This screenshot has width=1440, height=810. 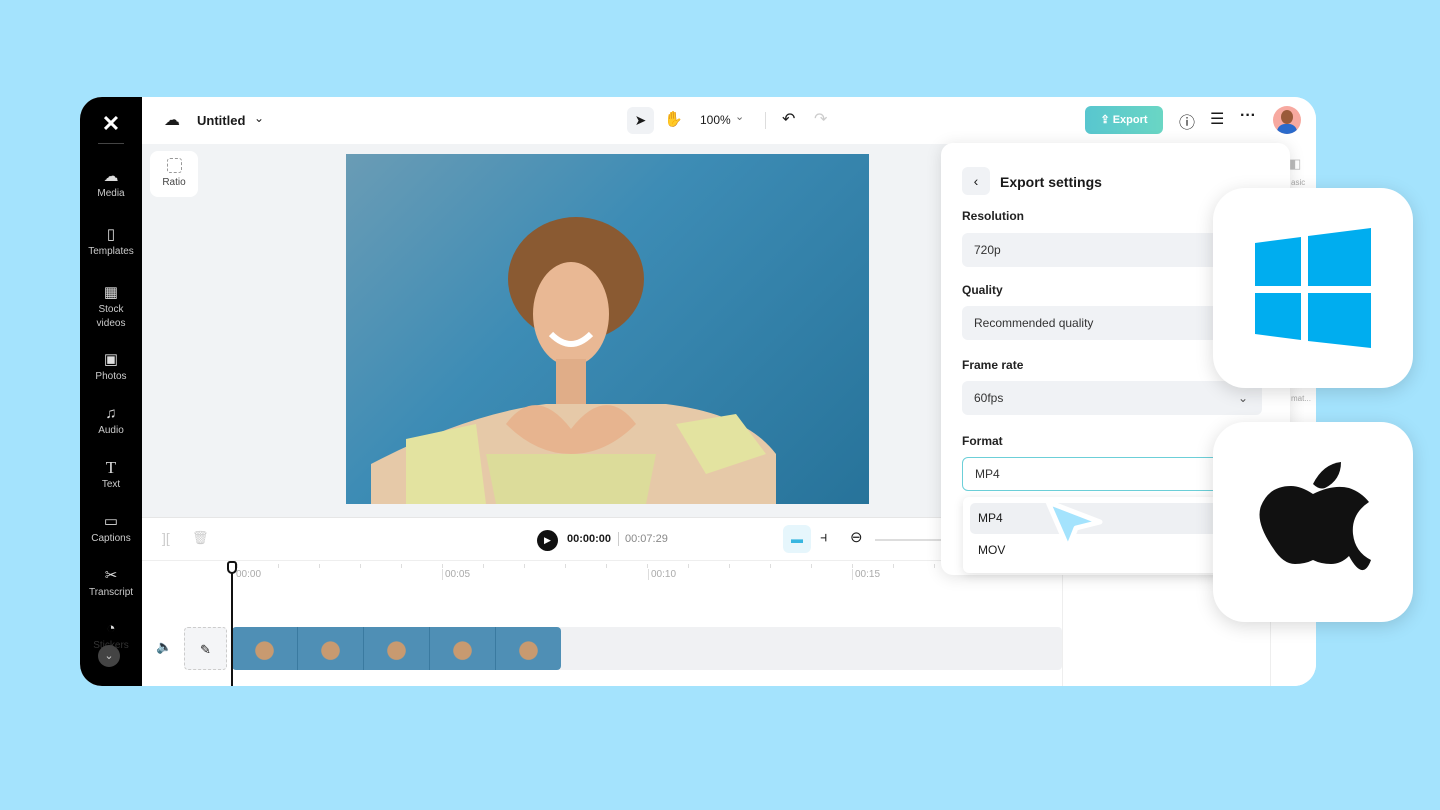 What do you see at coordinates (166, 538) in the screenshot?
I see `split-icon: ][` at bounding box center [166, 538].